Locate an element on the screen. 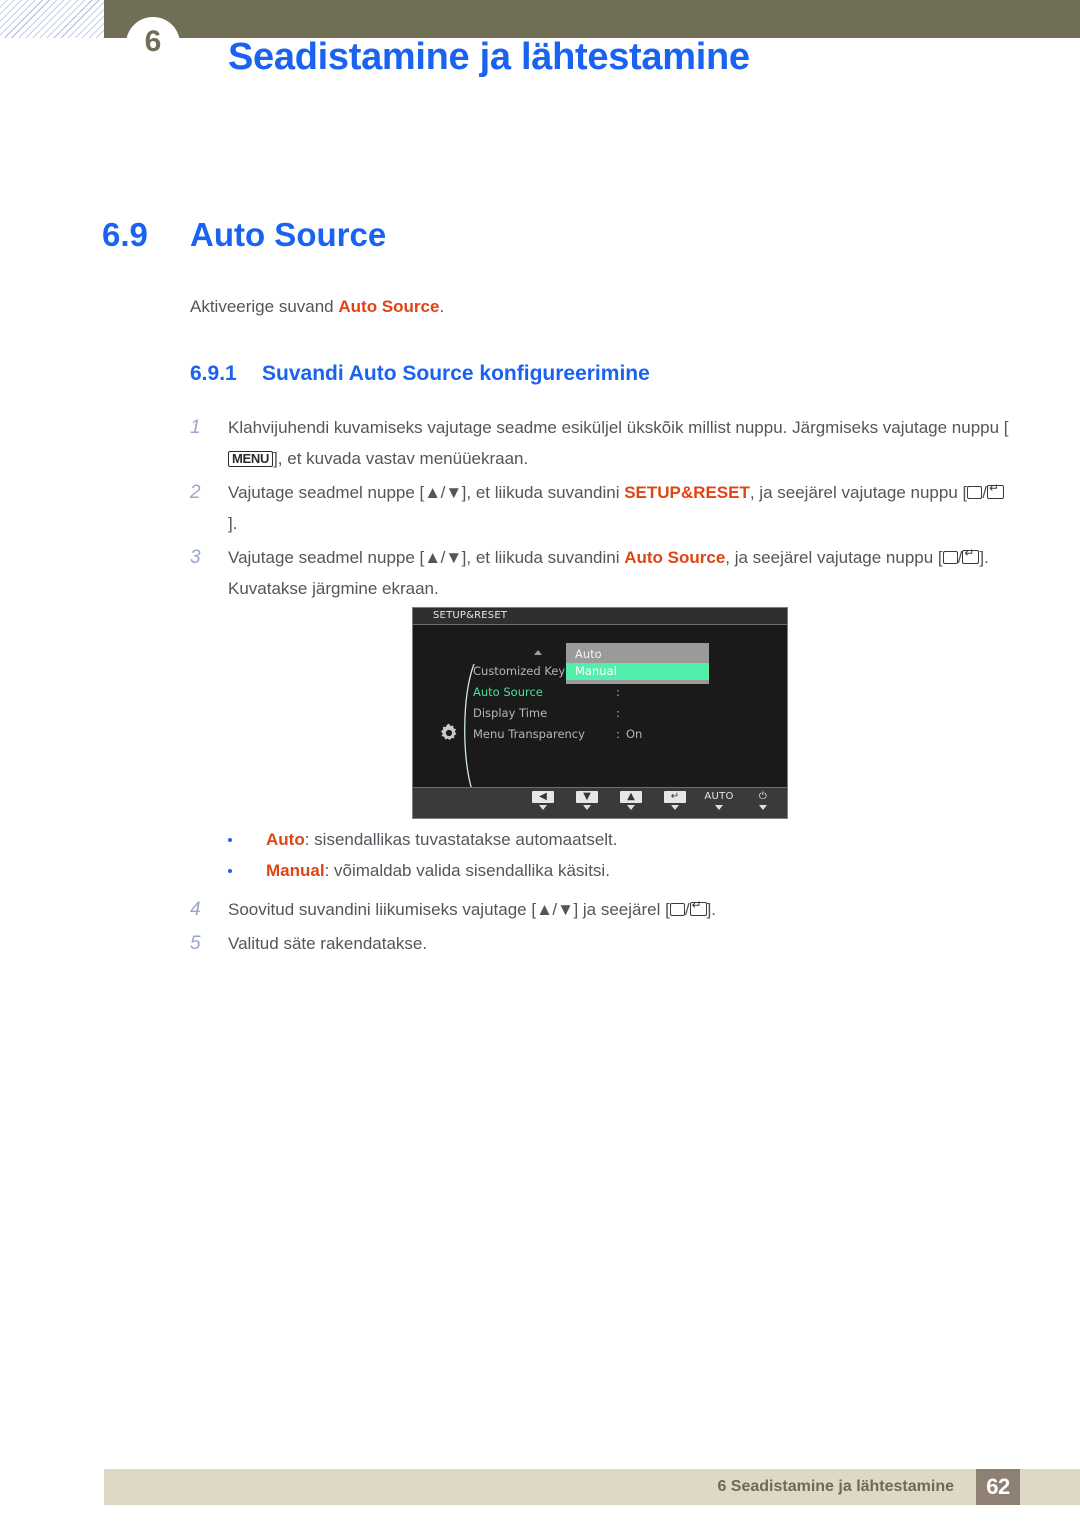 The width and height of the screenshot is (1080, 1527). osd-power-button: ⏻ is located at coordinates (763, 800).